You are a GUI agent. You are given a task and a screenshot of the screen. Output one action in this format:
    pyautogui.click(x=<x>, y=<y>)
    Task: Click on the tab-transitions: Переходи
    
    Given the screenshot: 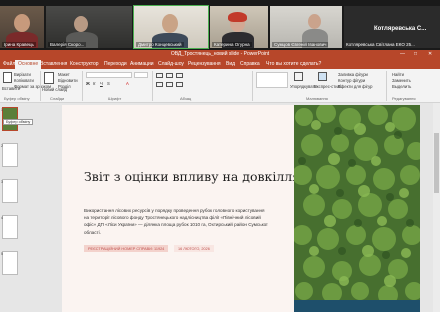 What is the action you would take?
    pyautogui.click(x=115, y=64)
    